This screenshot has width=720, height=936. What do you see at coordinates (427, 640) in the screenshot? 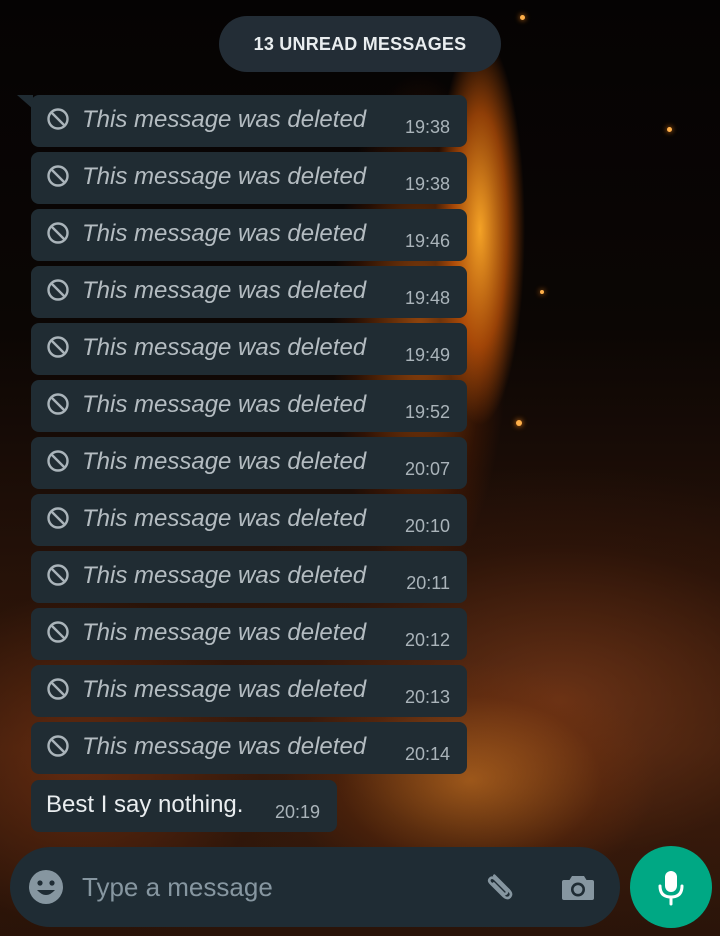
I see `message-time: 20:12` at bounding box center [427, 640].